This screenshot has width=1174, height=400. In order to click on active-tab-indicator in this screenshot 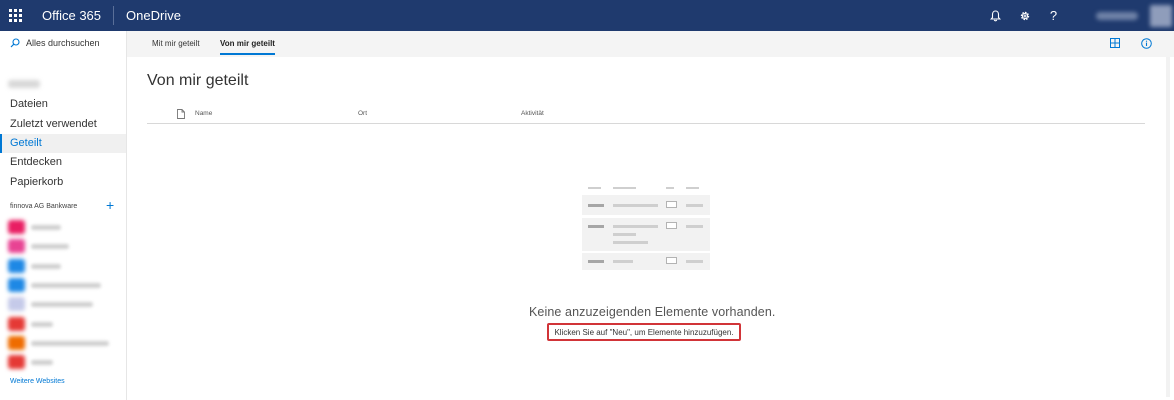, I will do `click(247, 54)`.